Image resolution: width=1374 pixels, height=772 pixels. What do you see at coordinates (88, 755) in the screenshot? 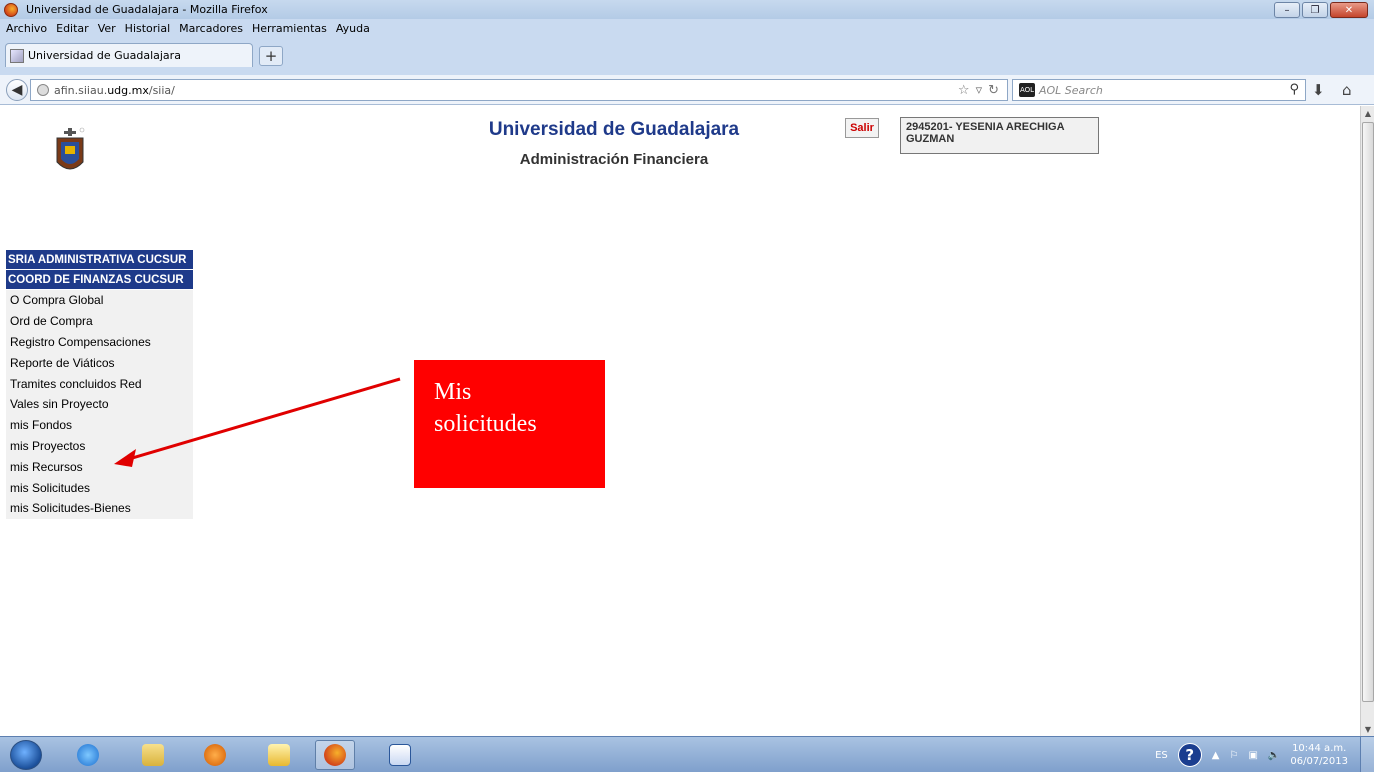
I see `ie-icon` at bounding box center [88, 755].